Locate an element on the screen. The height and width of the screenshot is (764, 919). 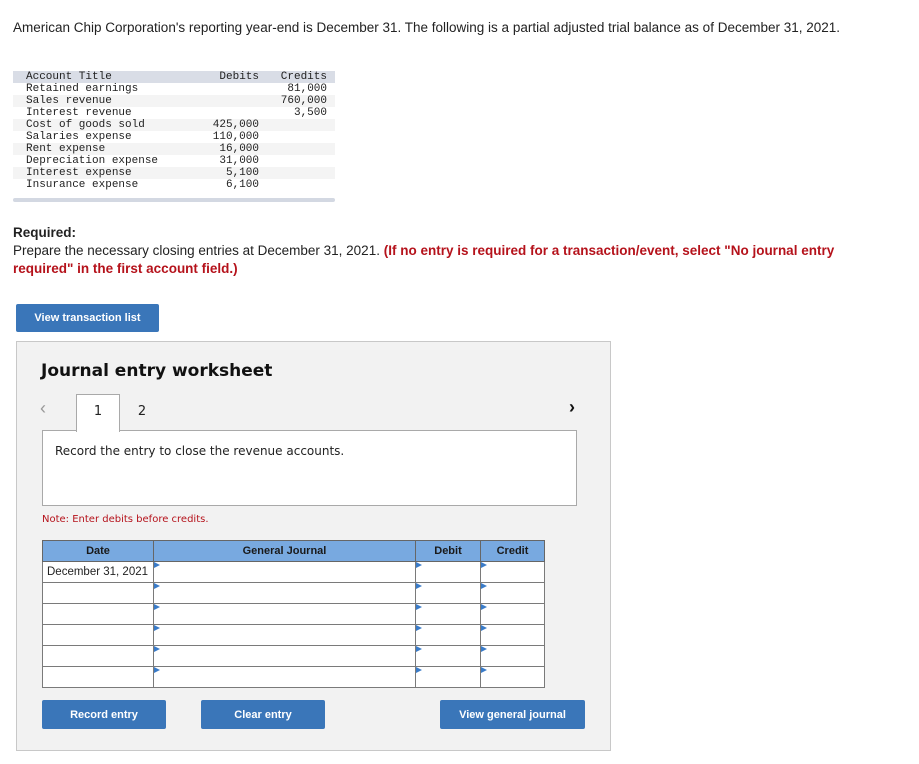
chevron-left-icon: ‹ is located at coordinates (43, 408).